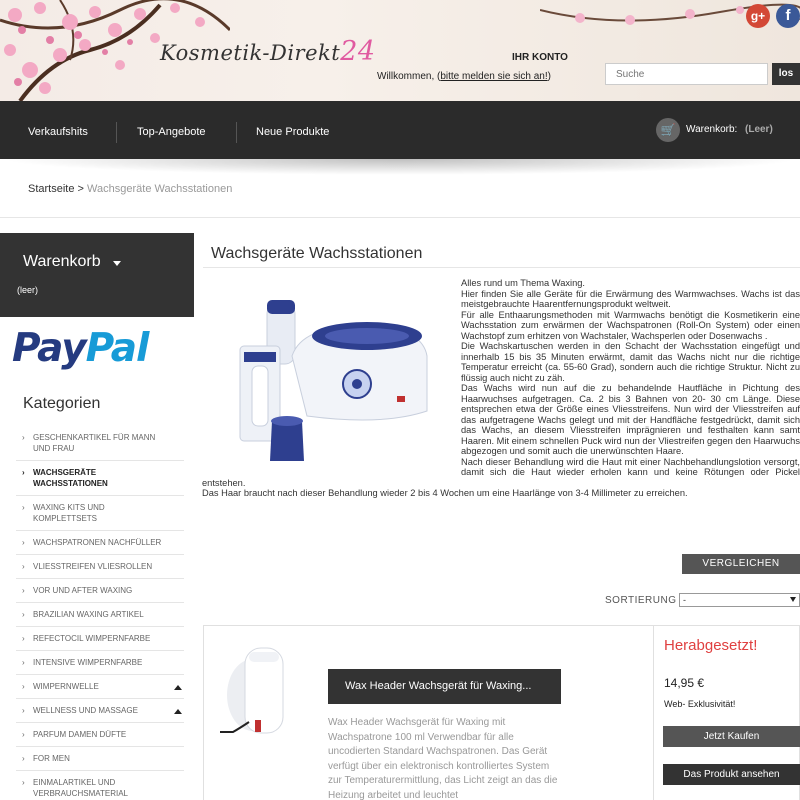  What do you see at coordinates (66, 686) in the screenshot?
I see `category-label: Wimpernwelle` at bounding box center [66, 686].